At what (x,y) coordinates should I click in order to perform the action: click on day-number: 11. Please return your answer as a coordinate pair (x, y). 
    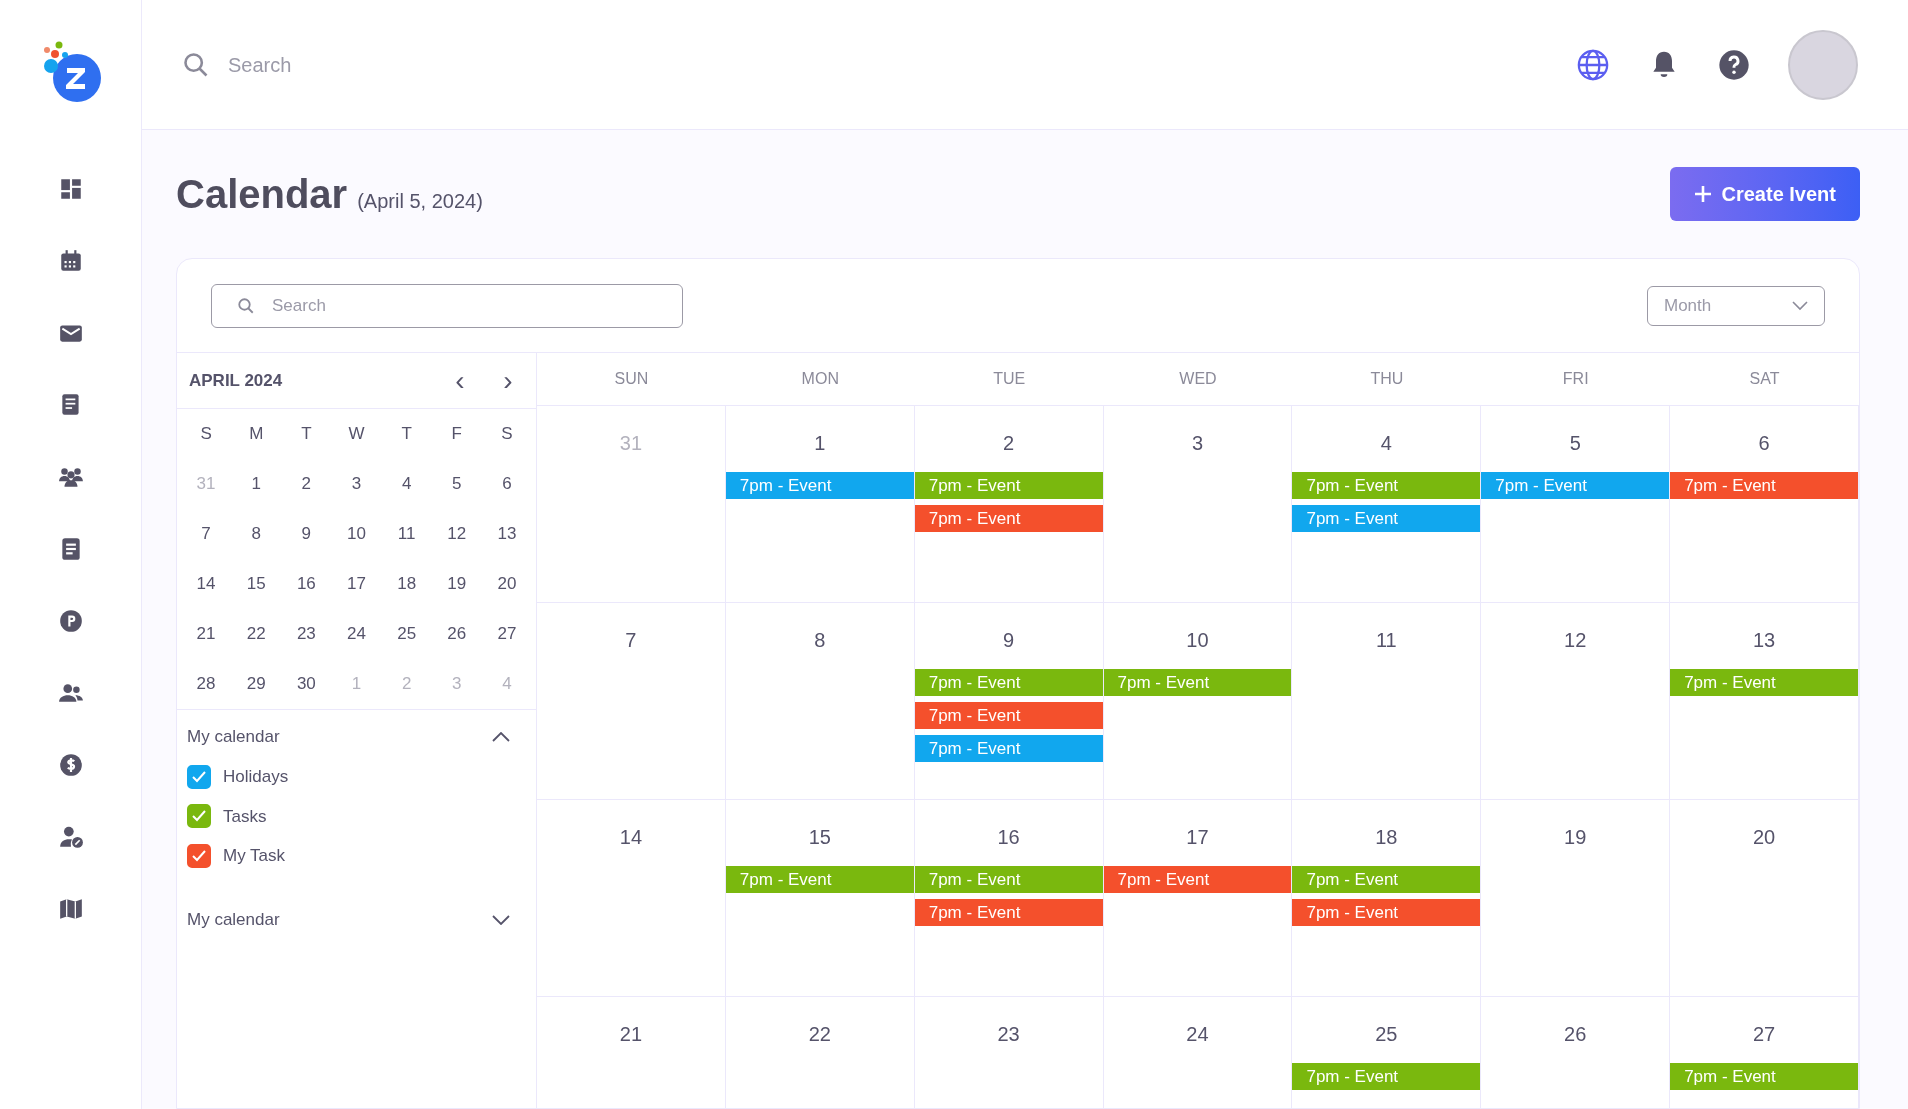
    Looking at the image, I should click on (1386, 640).